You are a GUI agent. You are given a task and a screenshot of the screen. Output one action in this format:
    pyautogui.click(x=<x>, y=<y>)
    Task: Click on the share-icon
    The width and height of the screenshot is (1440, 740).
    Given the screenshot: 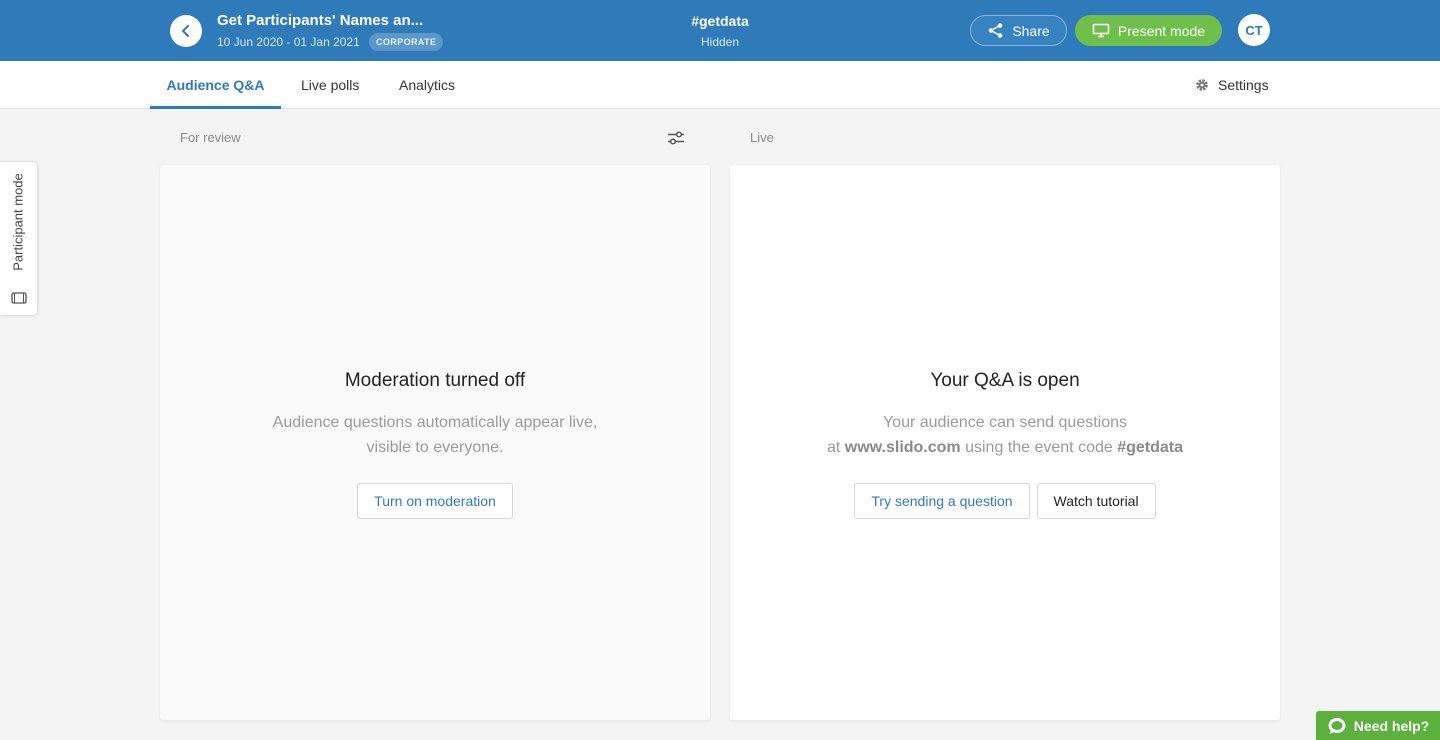 What is the action you would take?
    pyautogui.click(x=996, y=30)
    